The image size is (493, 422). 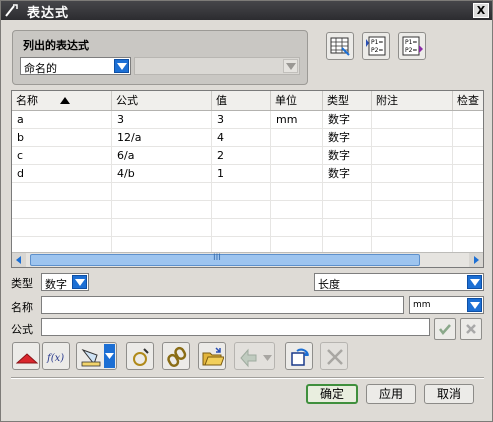 What do you see at coordinates (56, 284) in the screenshot?
I see `type-value: 数字` at bounding box center [56, 284].